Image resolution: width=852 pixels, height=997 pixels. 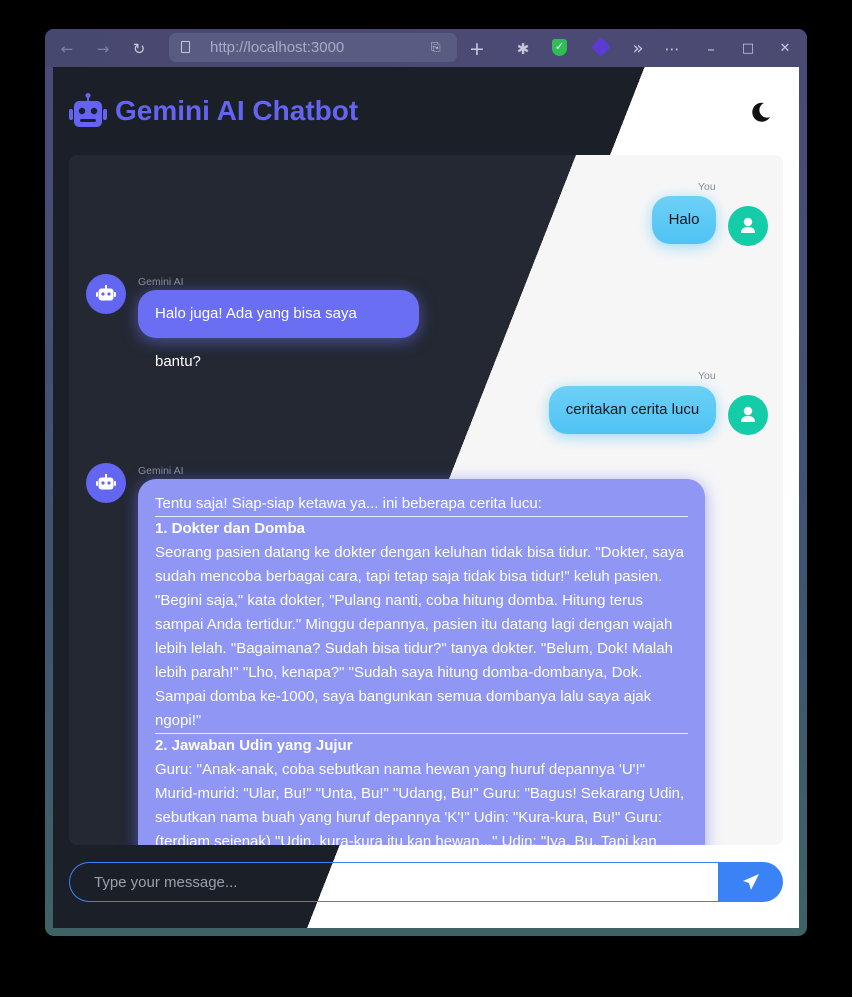 What do you see at coordinates (785, 49) in the screenshot?
I see `close-icon: ✕` at bounding box center [785, 49].